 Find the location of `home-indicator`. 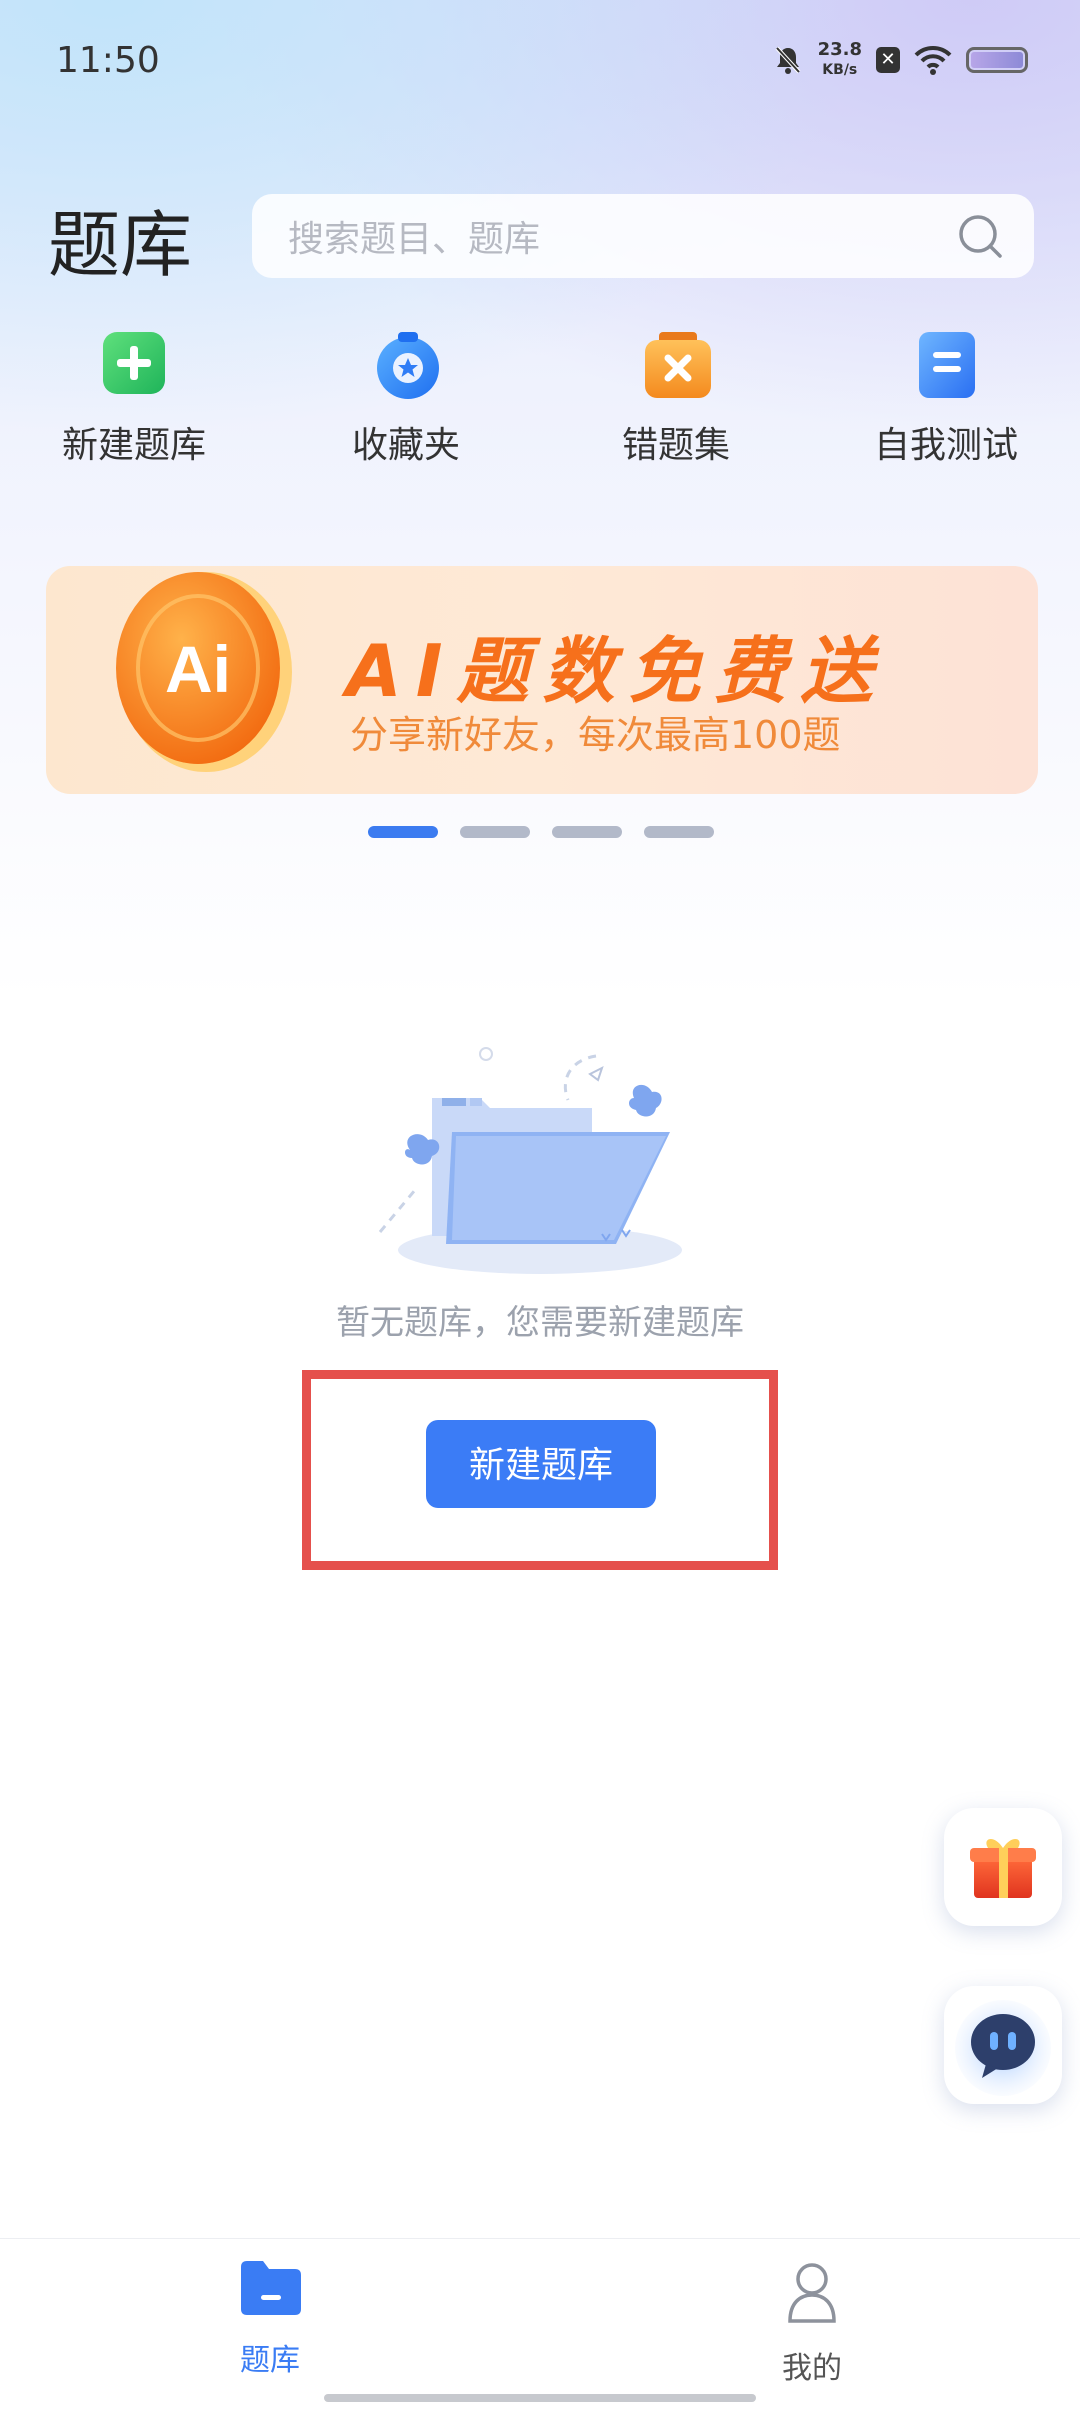

home-indicator is located at coordinates (540, 2398).